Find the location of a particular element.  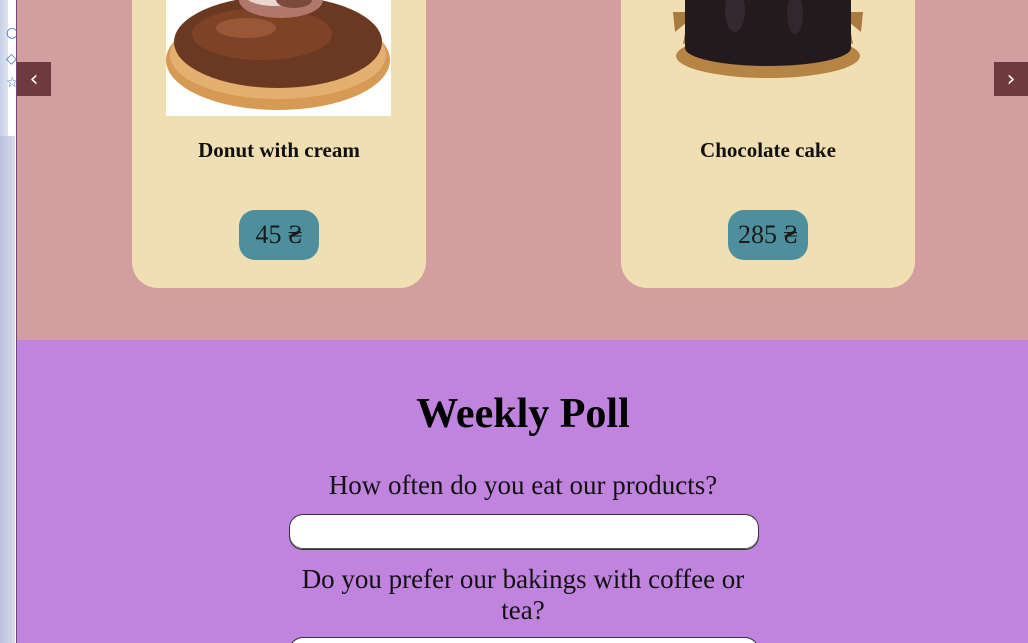

background-window-edge: ○ ◇ ☆ is located at coordinates (9, 321).